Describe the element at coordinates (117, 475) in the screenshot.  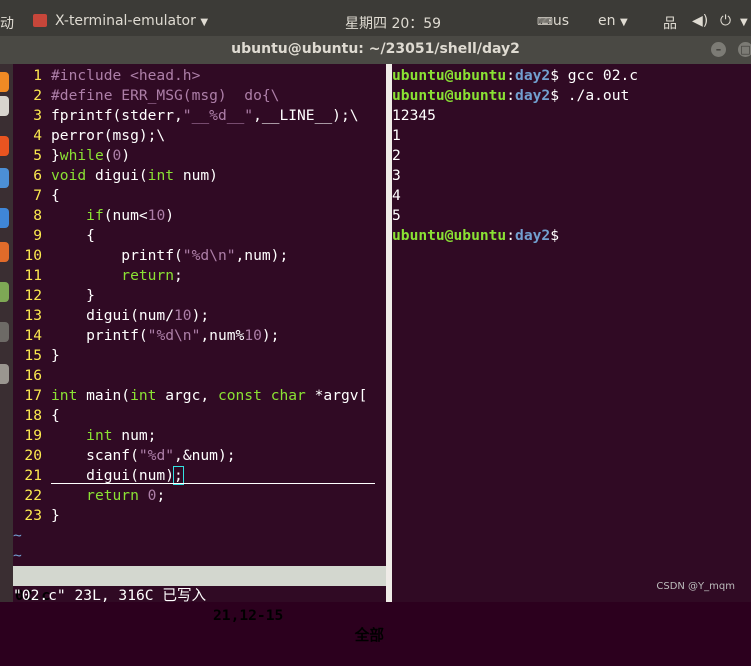
I see `line-code: digui(num);` at that location.